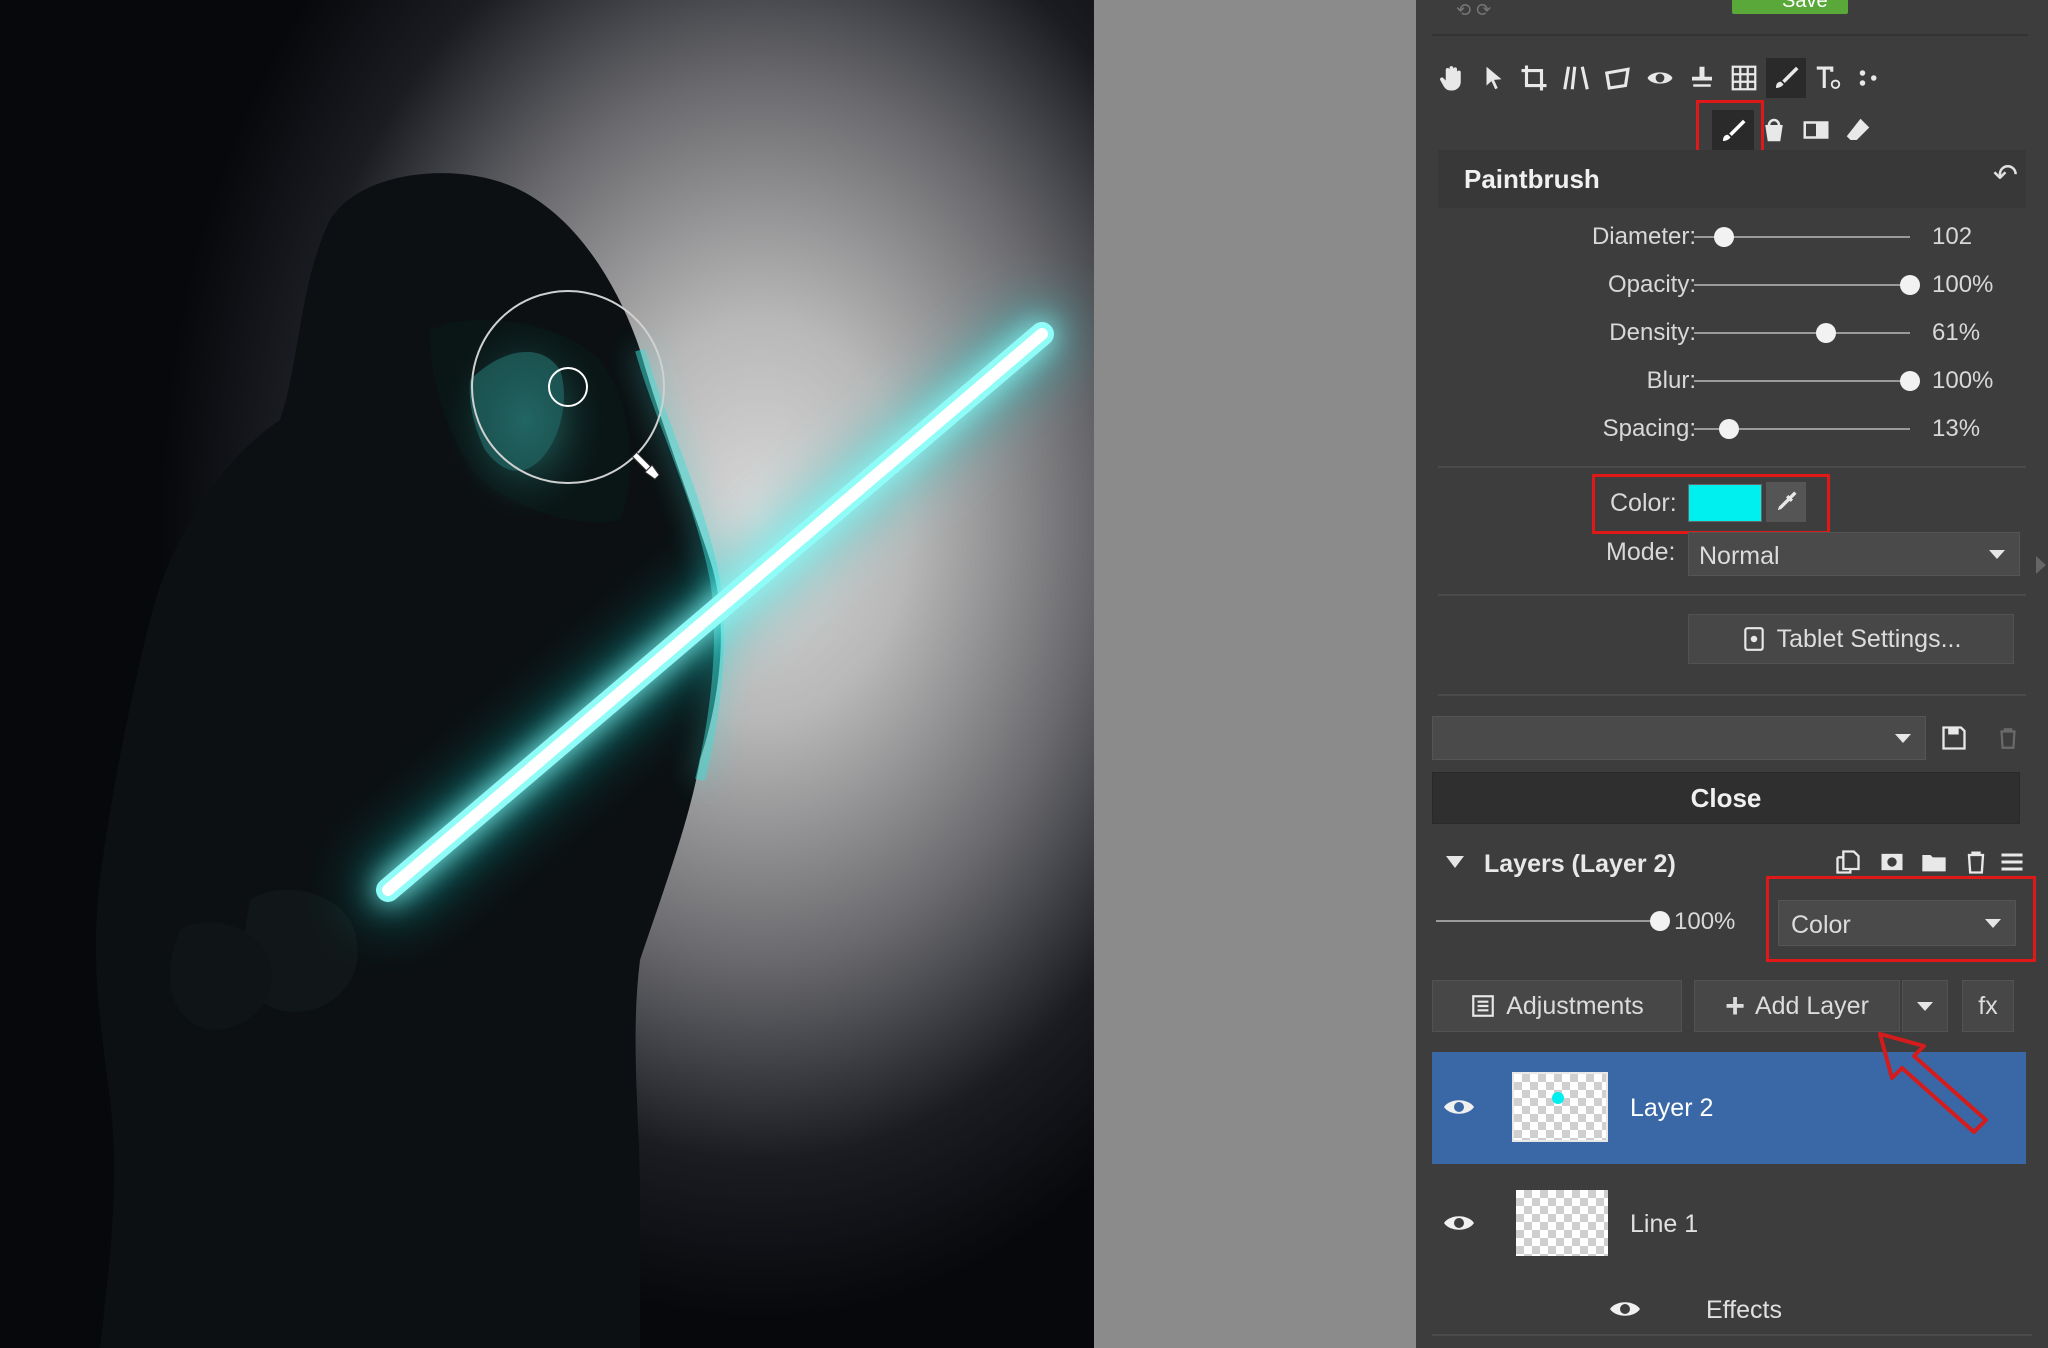 This screenshot has width=2048, height=1348. Describe the element at coordinates (1933, 1083) in the screenshot. I see `annotation-arrow` at that location.